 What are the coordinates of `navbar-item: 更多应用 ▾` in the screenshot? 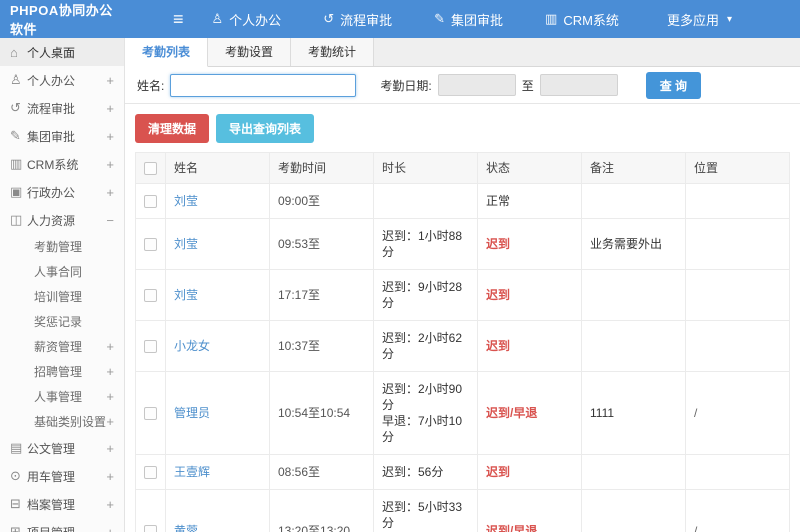 It's located at (696, 19).